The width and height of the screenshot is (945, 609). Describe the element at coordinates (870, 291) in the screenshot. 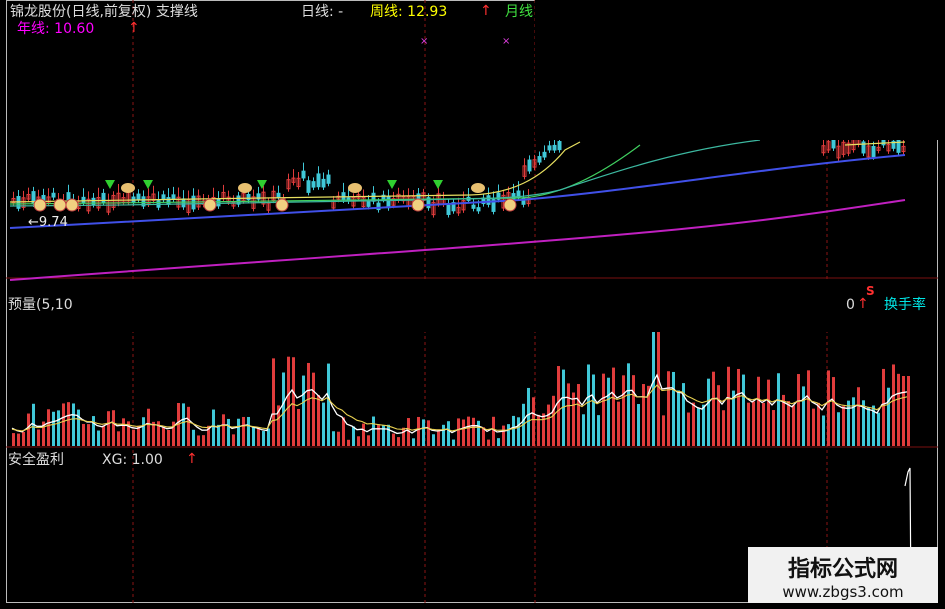

I see `s-marker: S` at that location.